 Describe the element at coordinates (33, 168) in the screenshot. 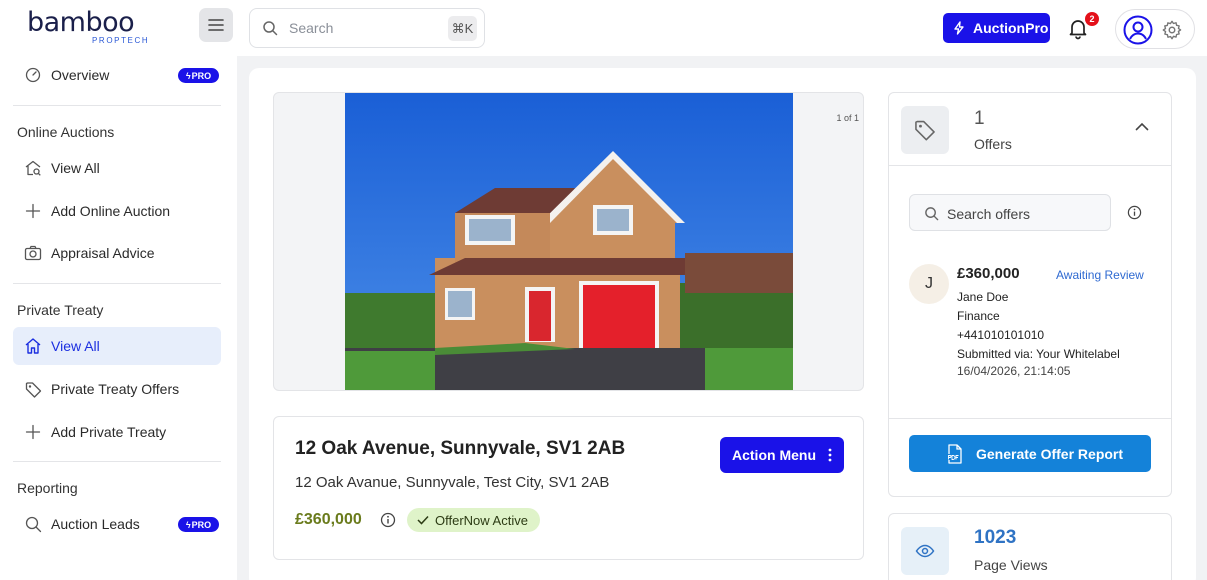

I see `house-search-icon` at that location.